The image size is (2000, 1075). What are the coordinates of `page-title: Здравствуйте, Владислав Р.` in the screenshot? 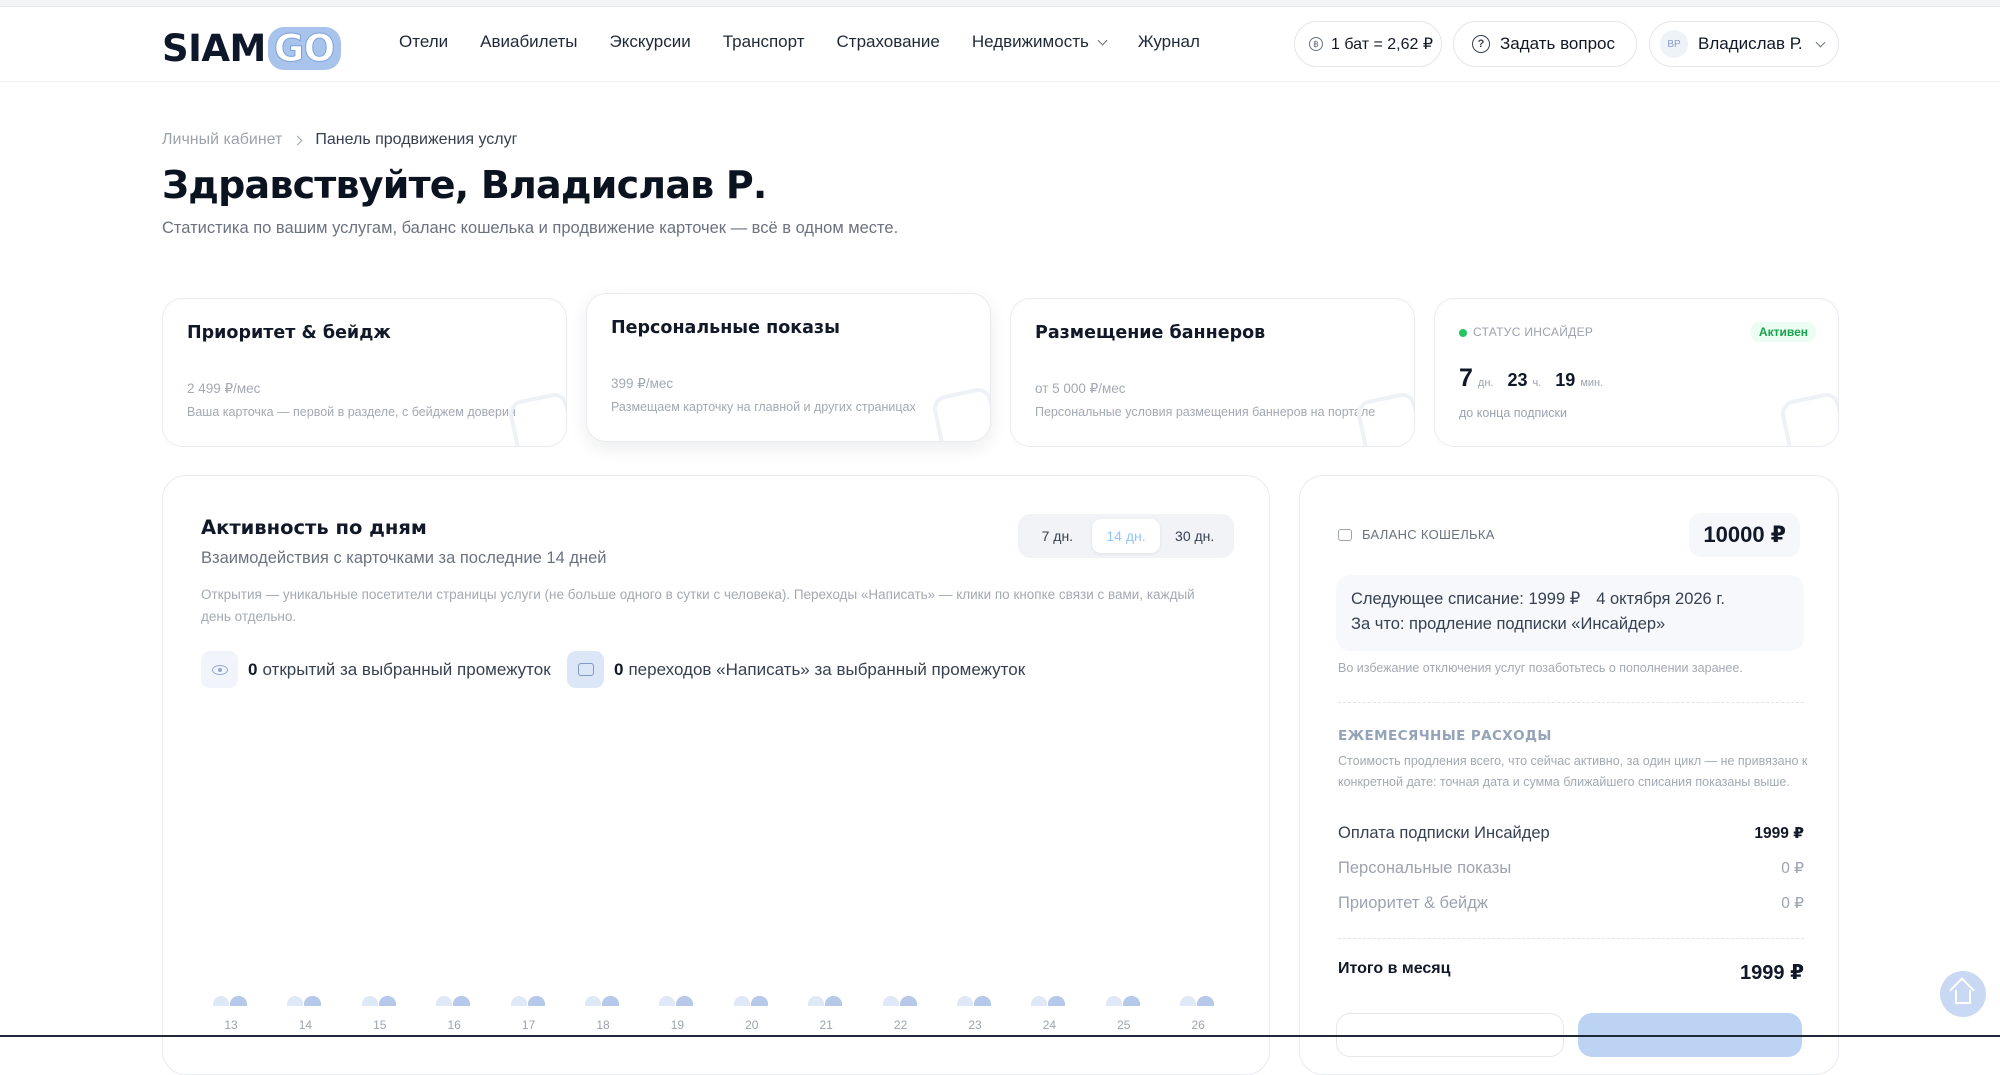 It's located at (464, 185).